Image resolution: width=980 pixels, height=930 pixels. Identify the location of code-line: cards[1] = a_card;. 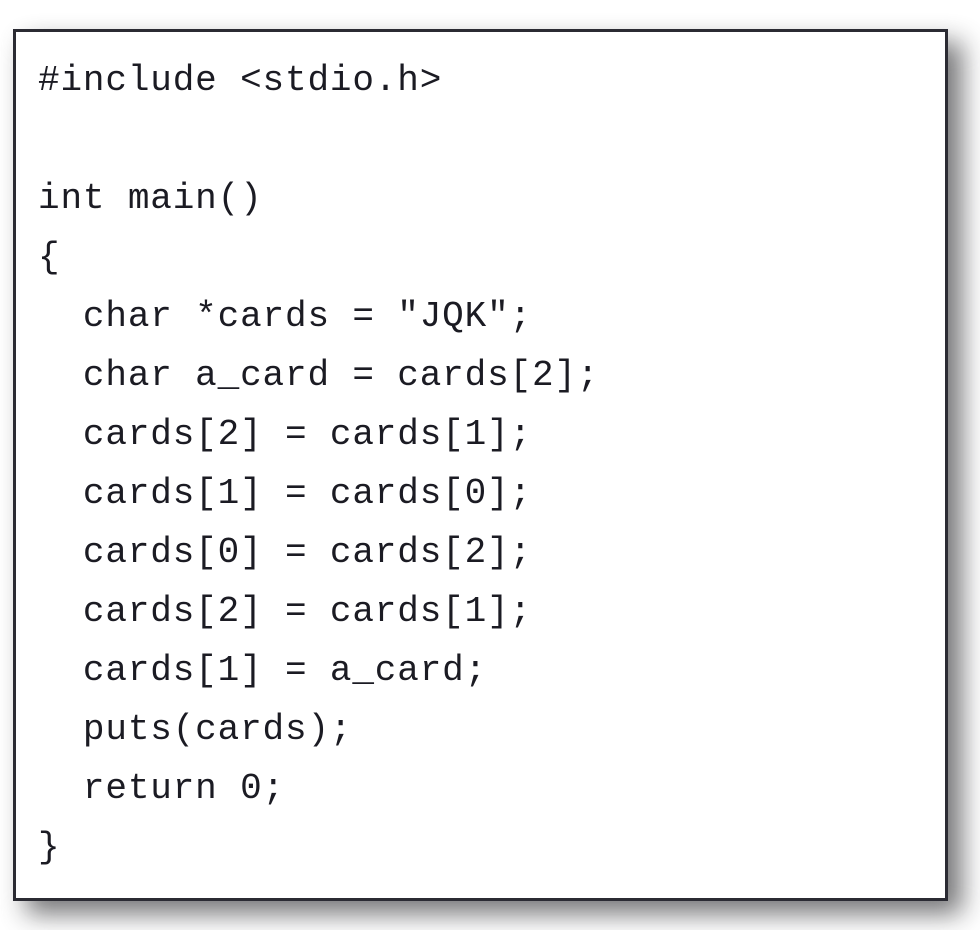
(263, 670).